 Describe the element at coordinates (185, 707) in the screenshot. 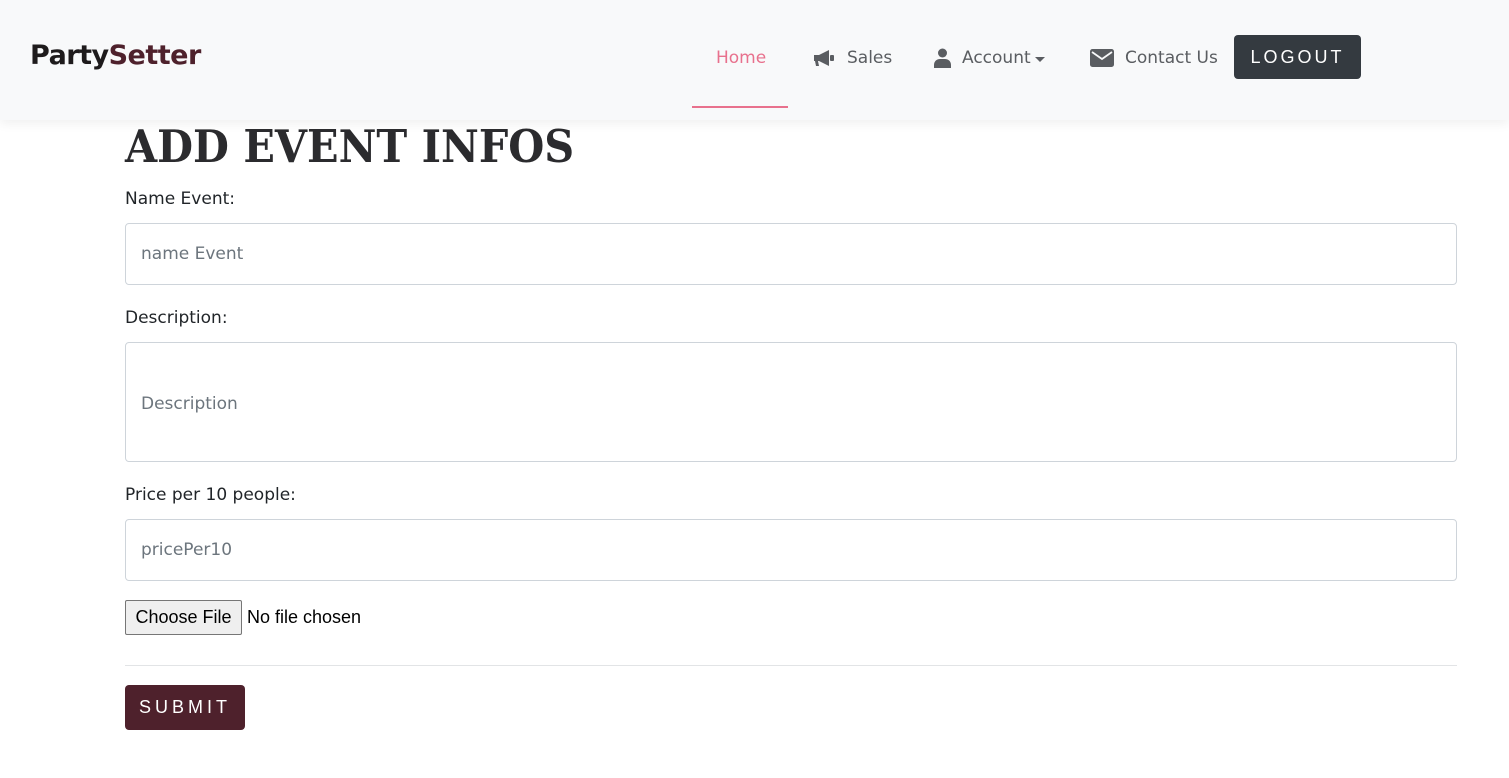

I see `submit-button: SUBMIT` at that location.